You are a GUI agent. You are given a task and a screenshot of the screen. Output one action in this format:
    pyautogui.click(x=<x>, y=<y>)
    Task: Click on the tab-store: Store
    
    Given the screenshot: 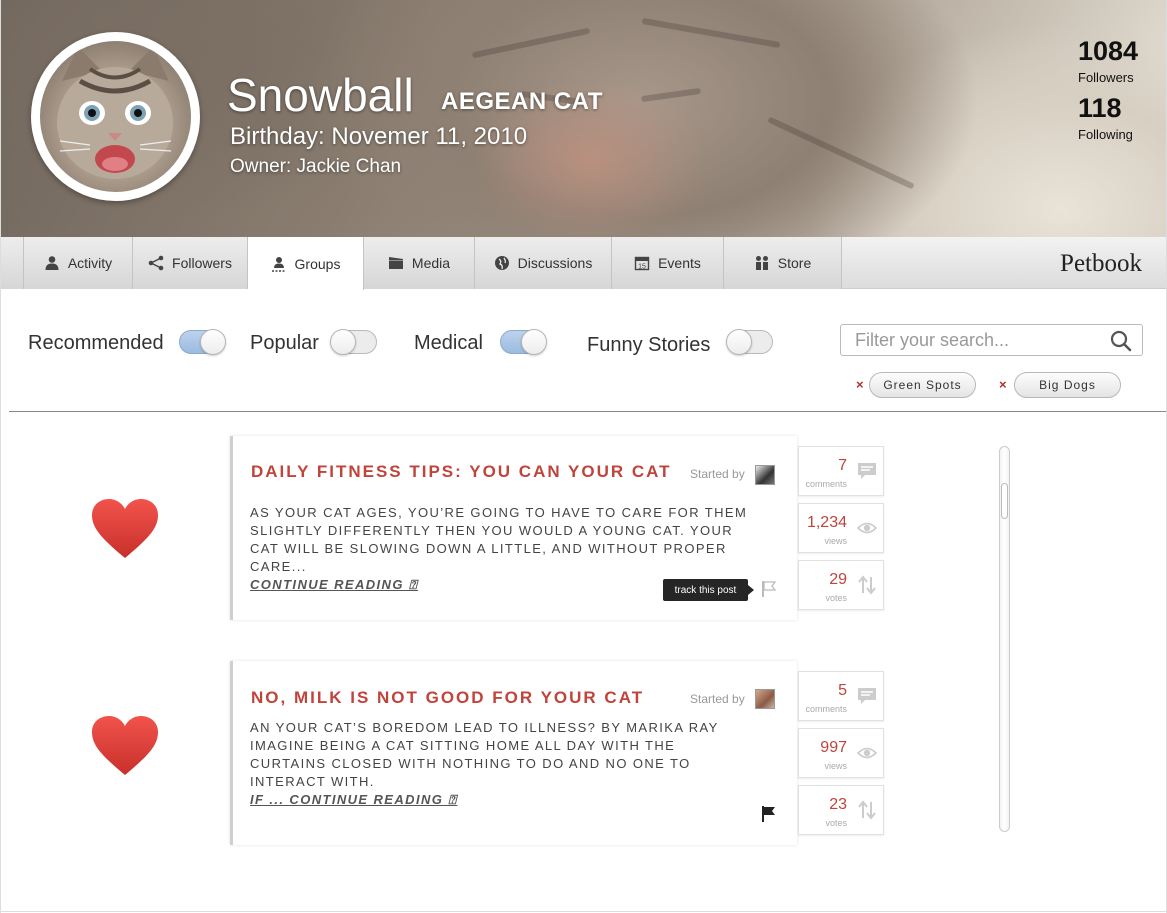 What is the action you would take?
    pyautogui.click(x=783, y=263)
    